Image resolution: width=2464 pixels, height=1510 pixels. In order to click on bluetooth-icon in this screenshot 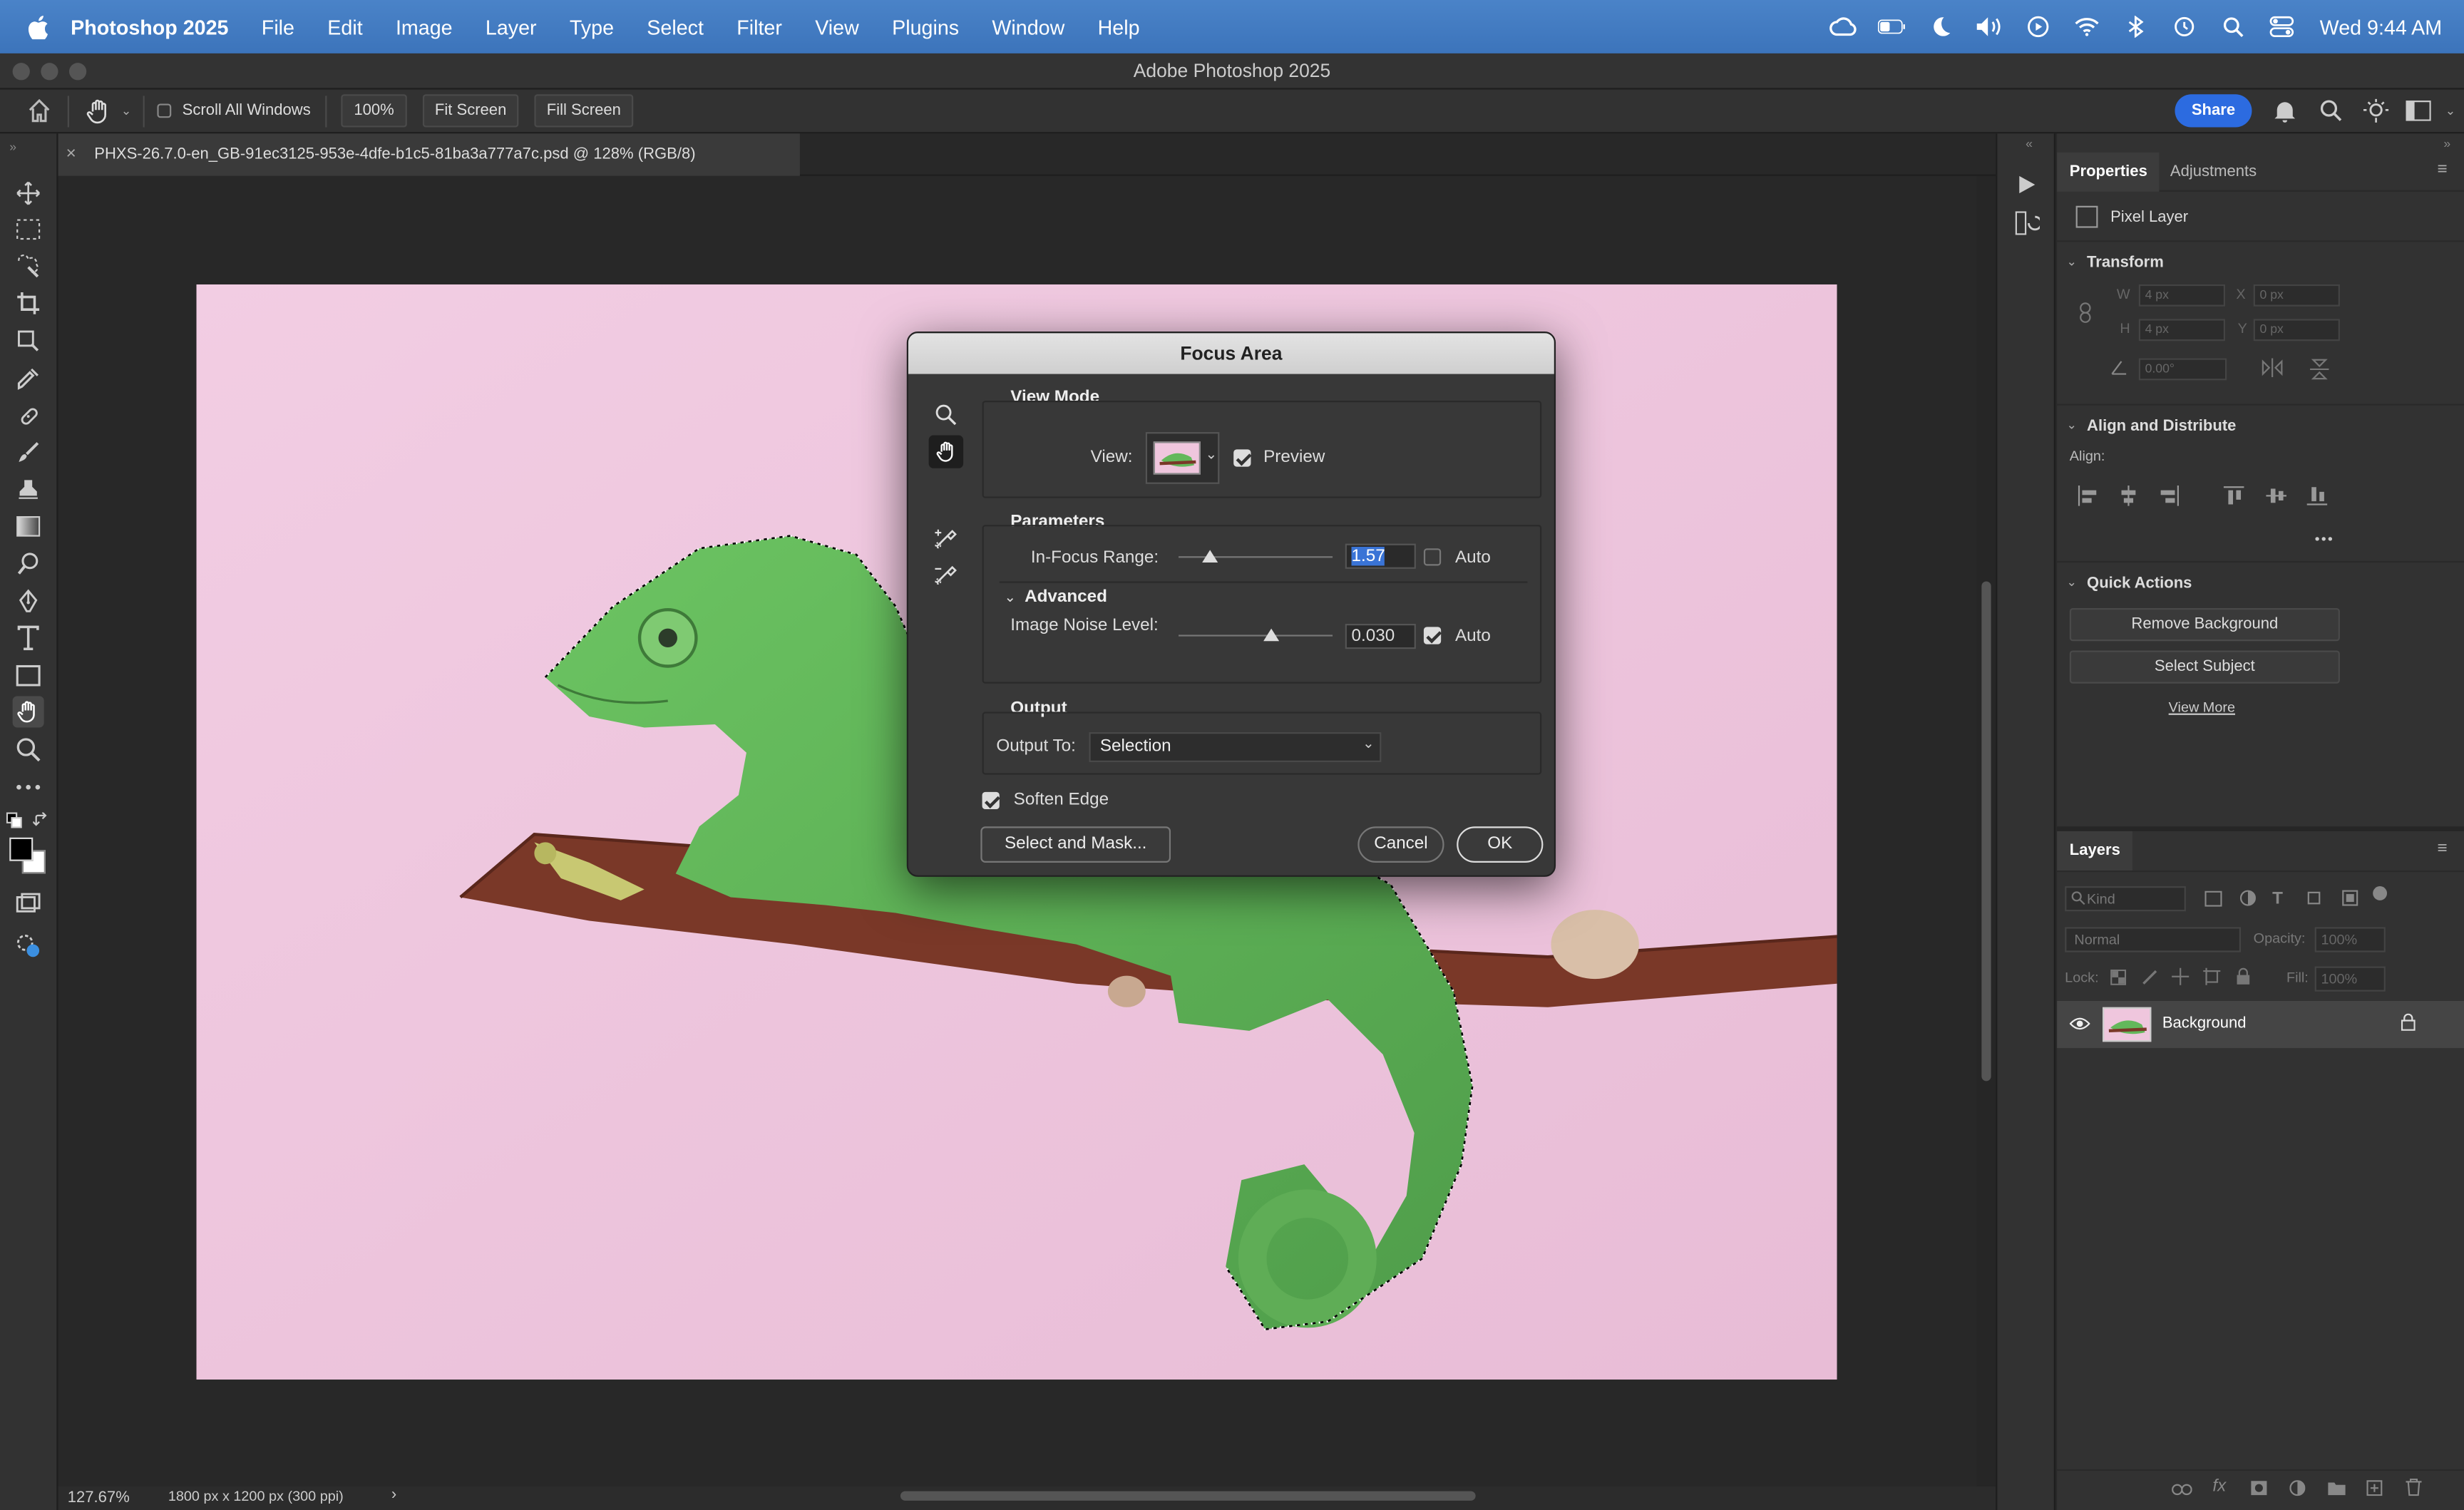, I will do `click(2136, 27)`.